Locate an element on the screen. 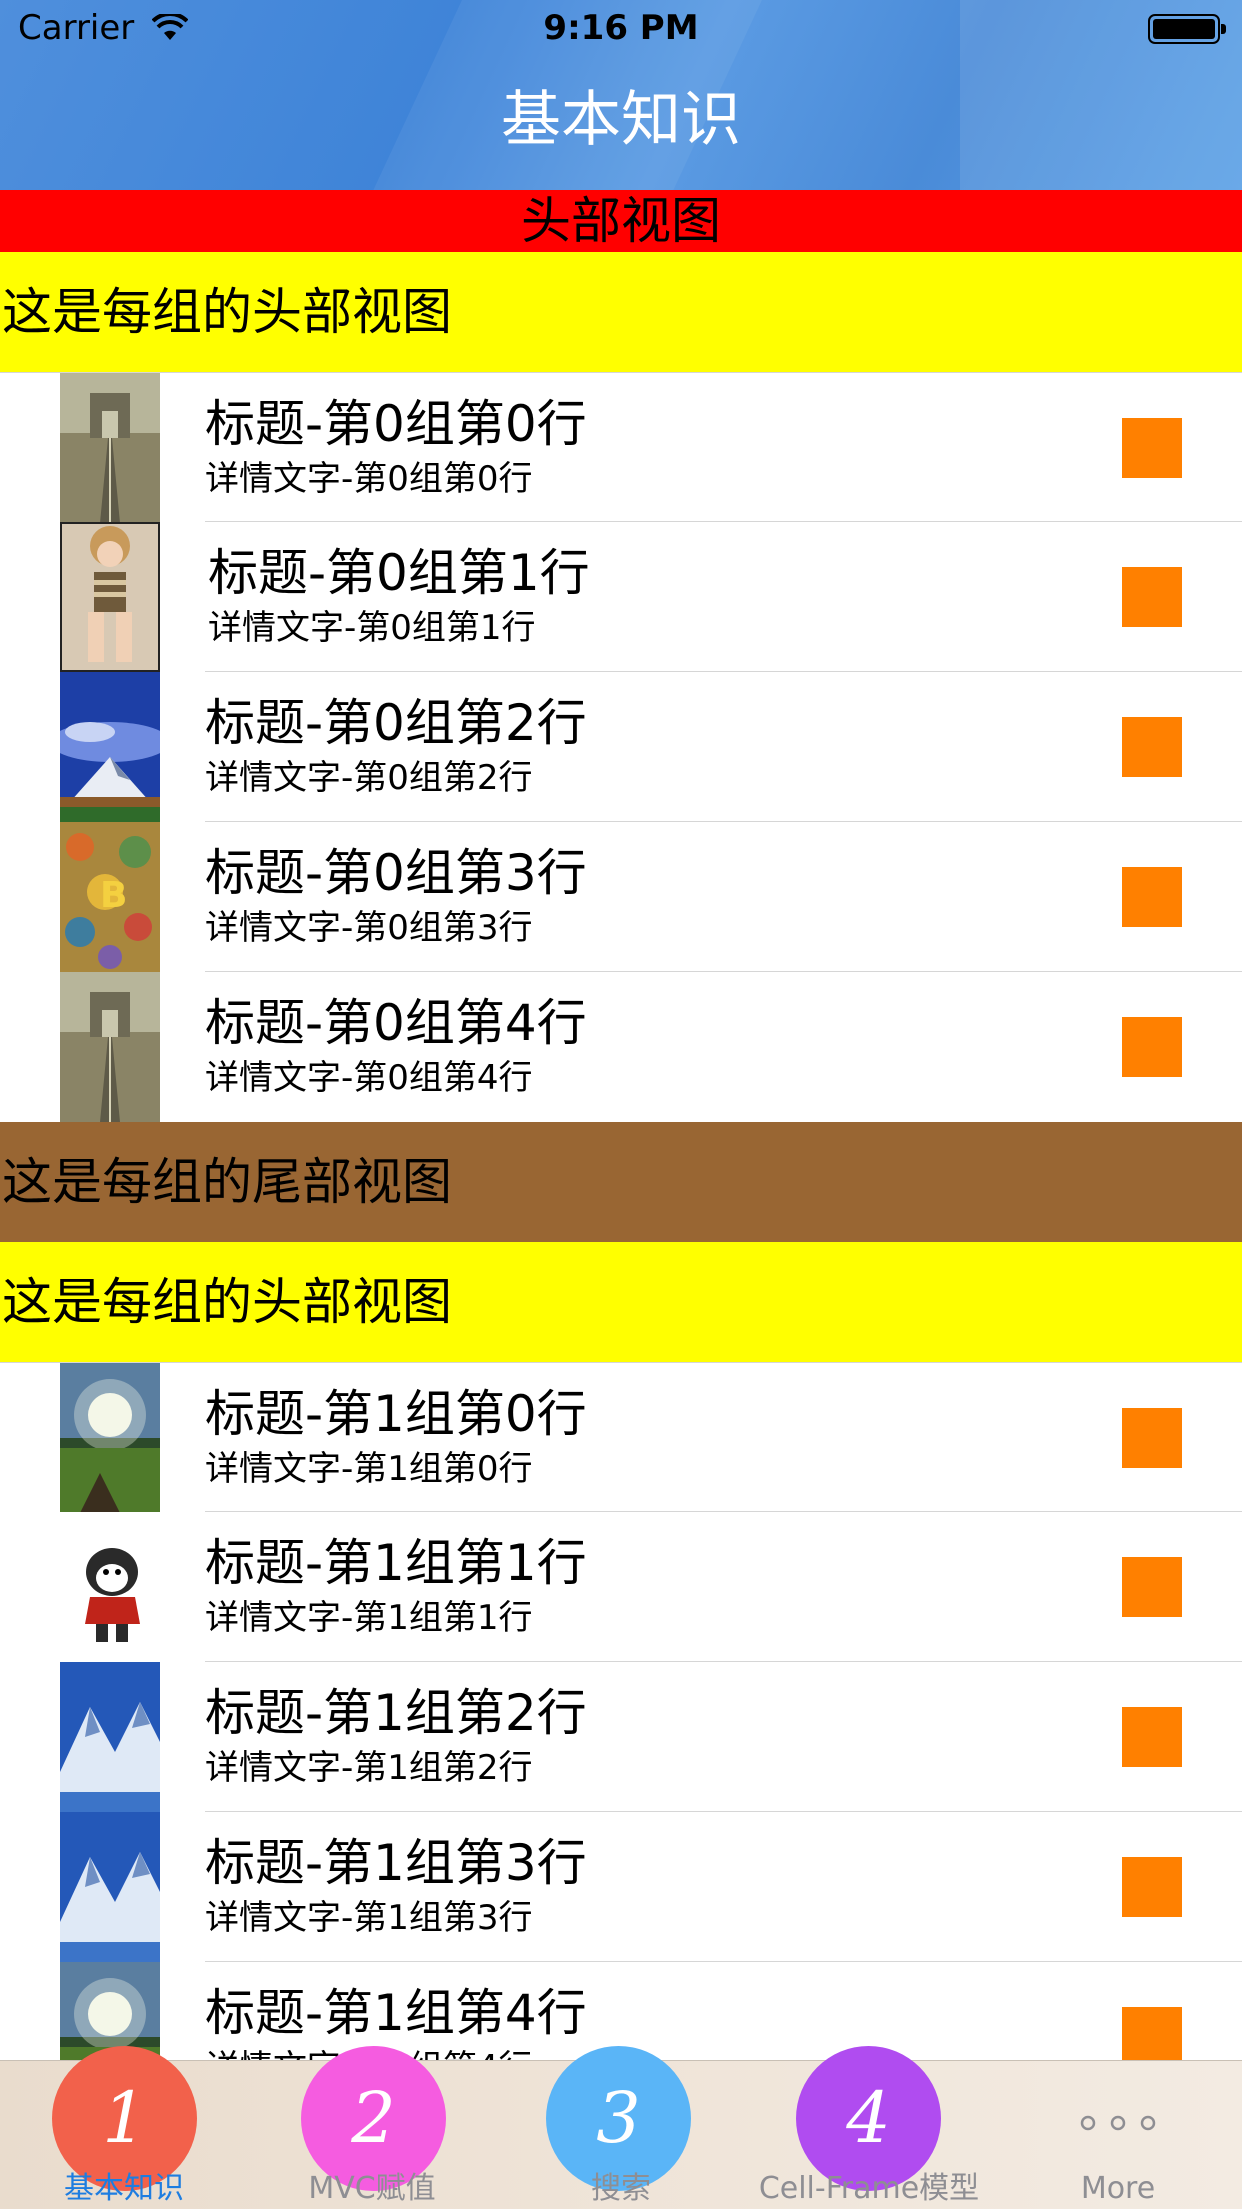 This screenshot has height=2209, width=1242. row-detail: 详情文字-第0组第4行 is located at coordinates (369, 1078).